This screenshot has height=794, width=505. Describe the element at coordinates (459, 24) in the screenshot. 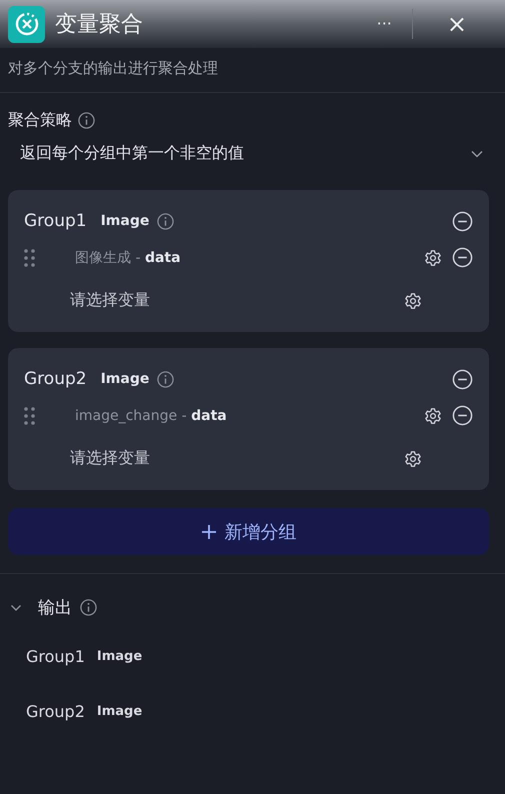

I see `close-button: ×` at that location.